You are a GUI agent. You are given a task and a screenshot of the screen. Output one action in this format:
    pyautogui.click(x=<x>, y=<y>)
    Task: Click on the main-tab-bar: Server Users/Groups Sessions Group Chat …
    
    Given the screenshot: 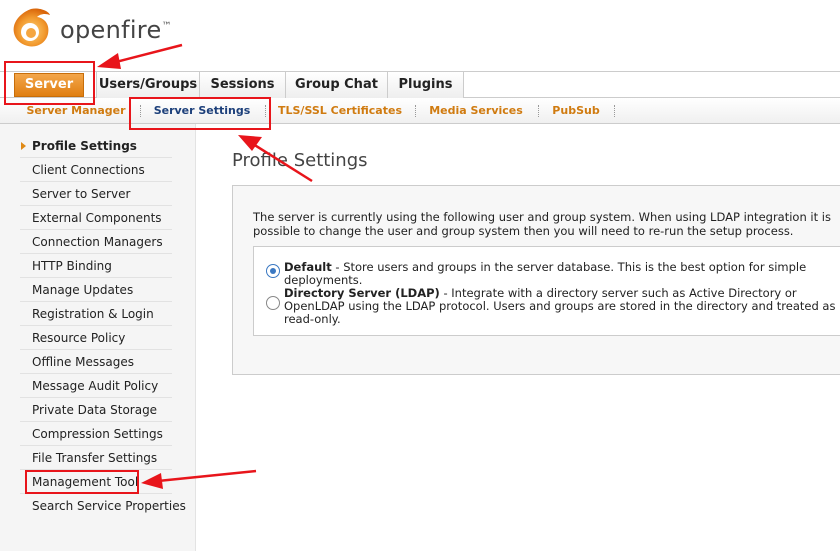 What is the action you would take?
    pyautogui.click(x=420, y=84)
    